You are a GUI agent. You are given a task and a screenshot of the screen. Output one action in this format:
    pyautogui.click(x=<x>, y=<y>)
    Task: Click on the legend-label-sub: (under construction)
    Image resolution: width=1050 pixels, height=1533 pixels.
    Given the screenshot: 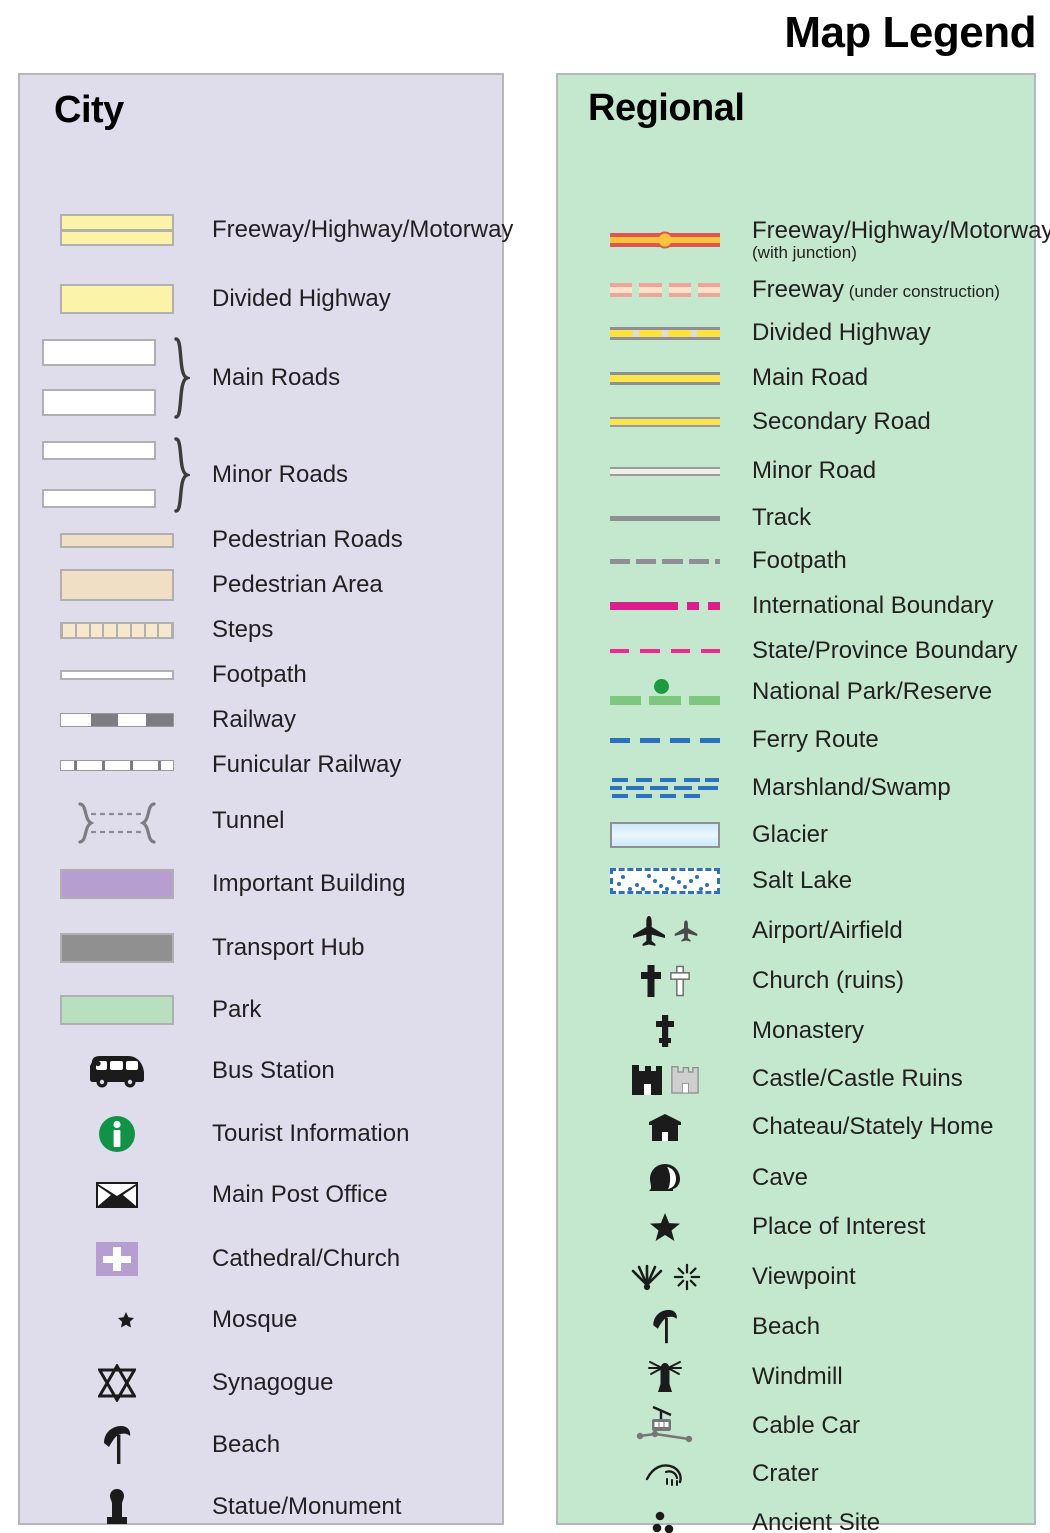 What is the action you would take?
    pyautogui.click(x=922, y=291)
    